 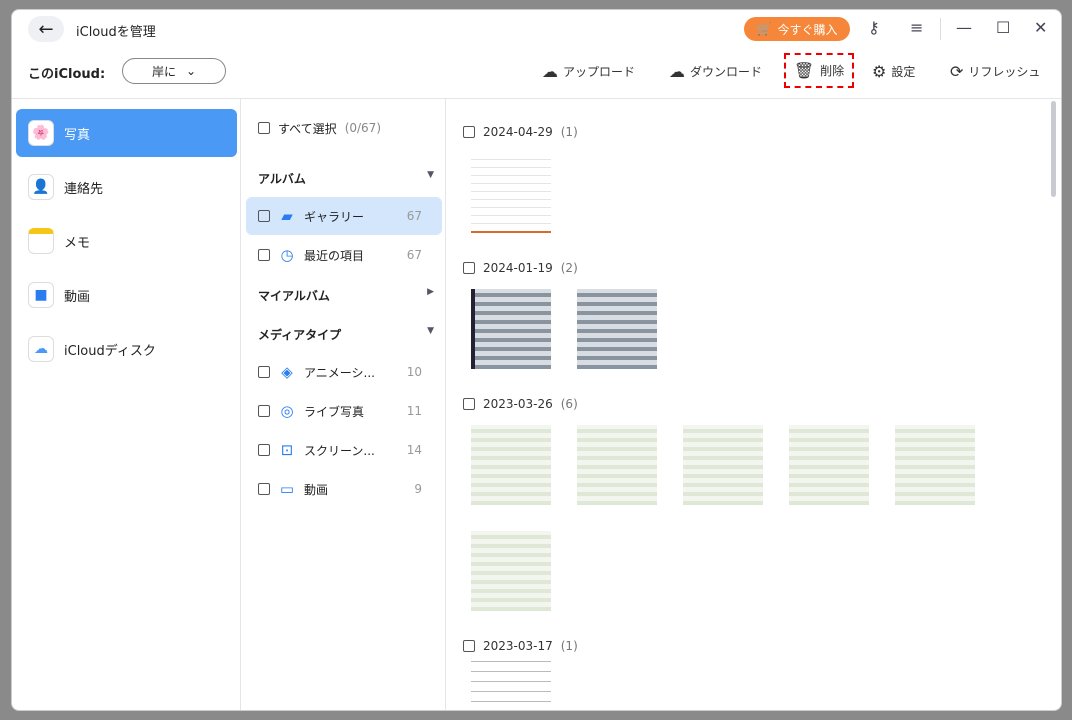 I want to click on delete-button: 🗑 削除, so click(x=819, y=70).